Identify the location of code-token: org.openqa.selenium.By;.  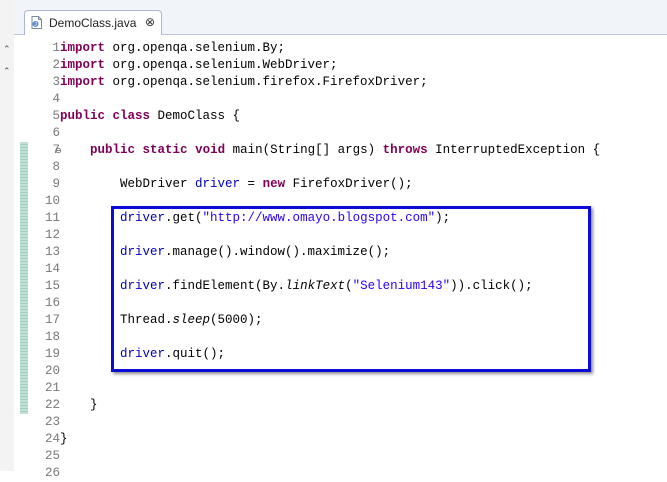
(195, 48).